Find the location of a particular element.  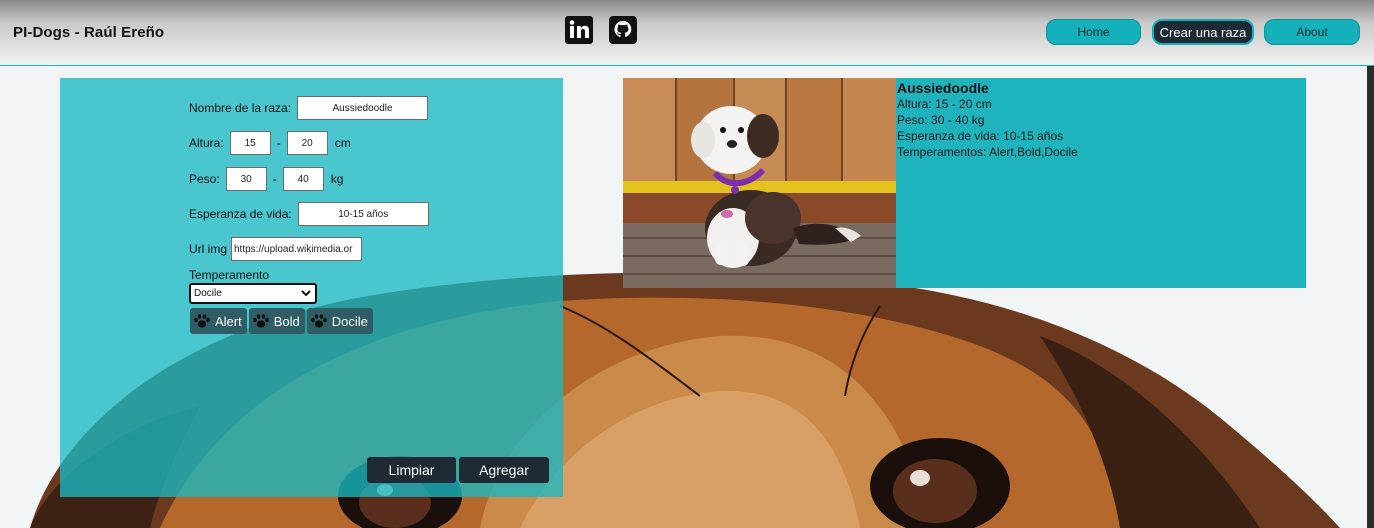

breed-life: Esperanza de vida: 10-15 años is located at coordinates (980, 136).